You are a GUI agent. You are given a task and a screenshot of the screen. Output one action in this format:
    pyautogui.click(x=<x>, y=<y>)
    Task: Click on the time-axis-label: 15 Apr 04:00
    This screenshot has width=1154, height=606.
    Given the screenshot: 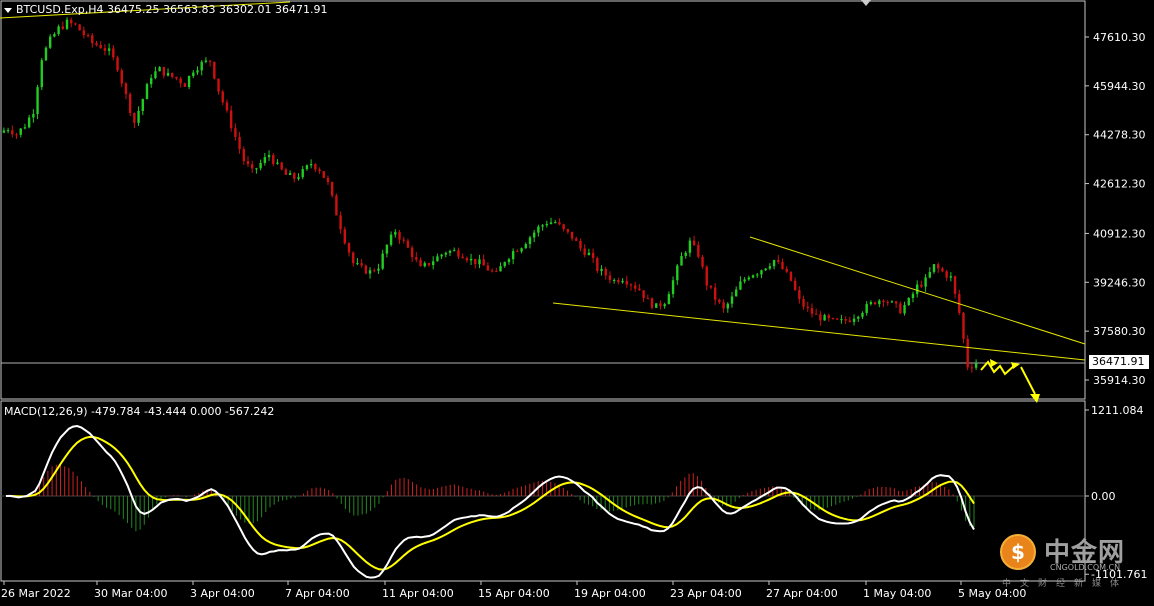 What is the action you would take?
    pyautogui.click(x=514, y=593)
    